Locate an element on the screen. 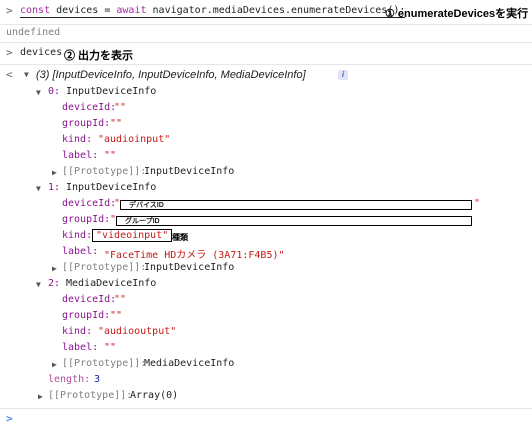 This screenshot has height=429, width=532. device-1-header: ▼ 1: InputDeviceInfo is located at coordinates (266, 189).